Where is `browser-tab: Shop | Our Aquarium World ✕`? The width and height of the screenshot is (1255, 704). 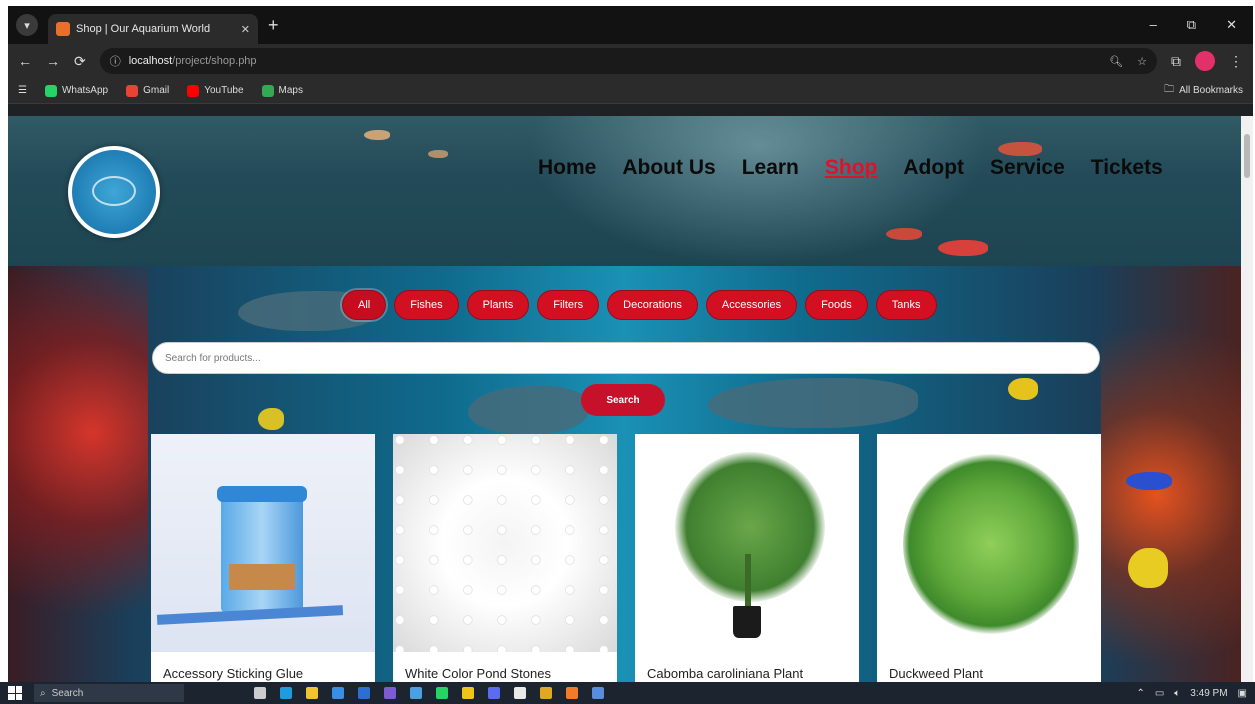
browser-tab: Shop | Our Aquarium World ✕ is located at coordinates (153, 29).